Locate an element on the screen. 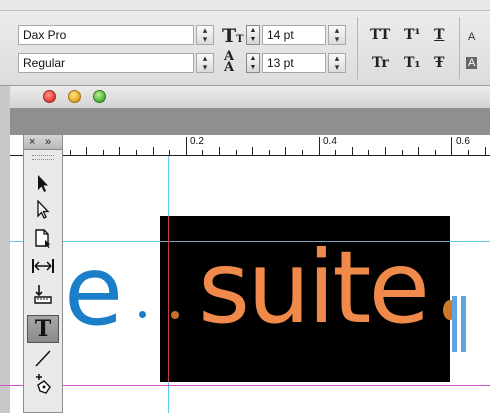 This screenshot has width=490, height=413. strikethrough-button: Ŧ is located at coordinates (439, 63).